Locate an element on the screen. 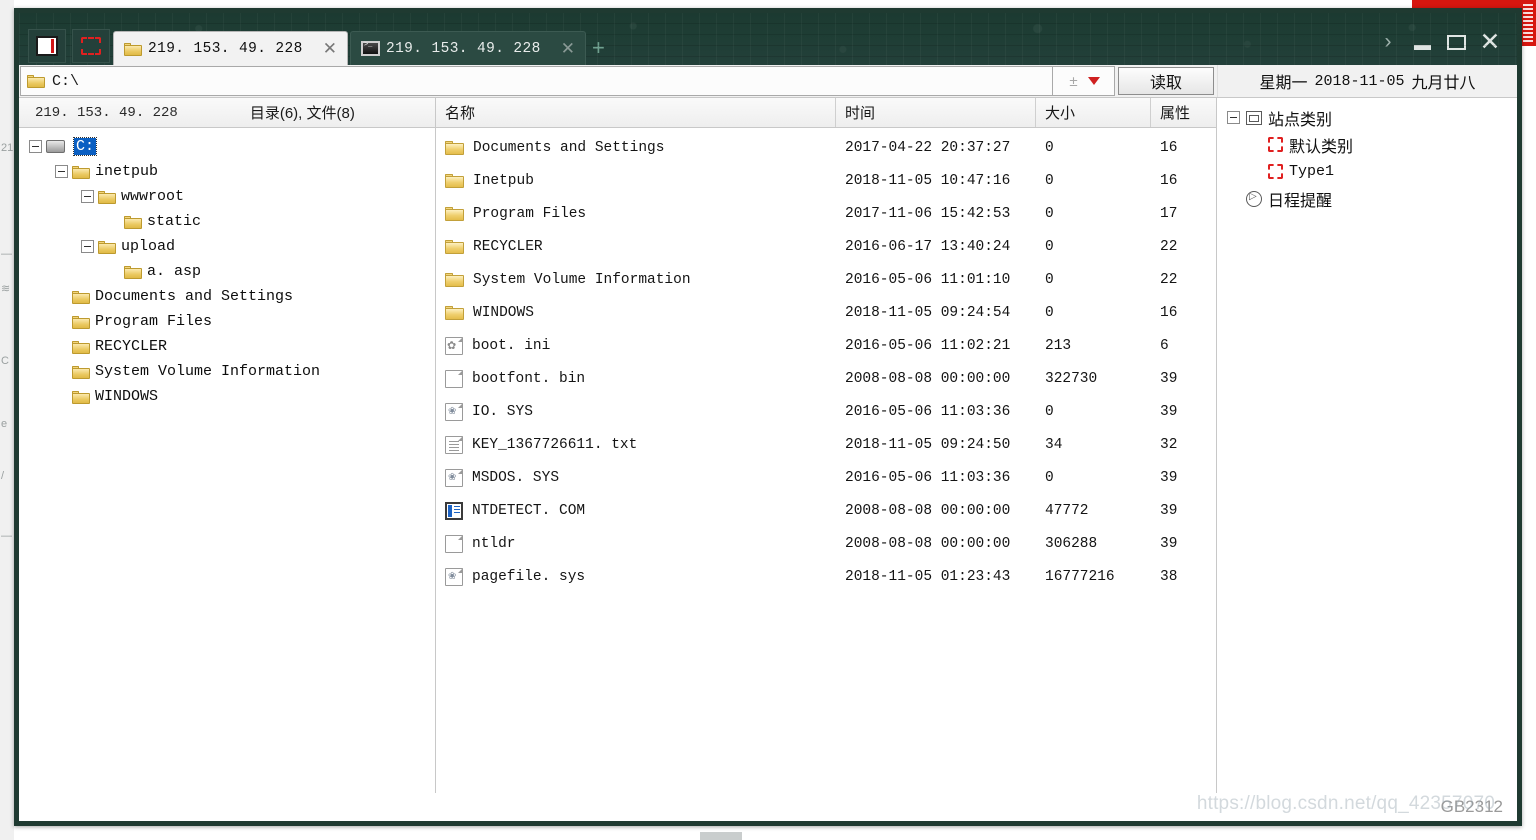  maximize-button is located at coordinates (1456, 42).